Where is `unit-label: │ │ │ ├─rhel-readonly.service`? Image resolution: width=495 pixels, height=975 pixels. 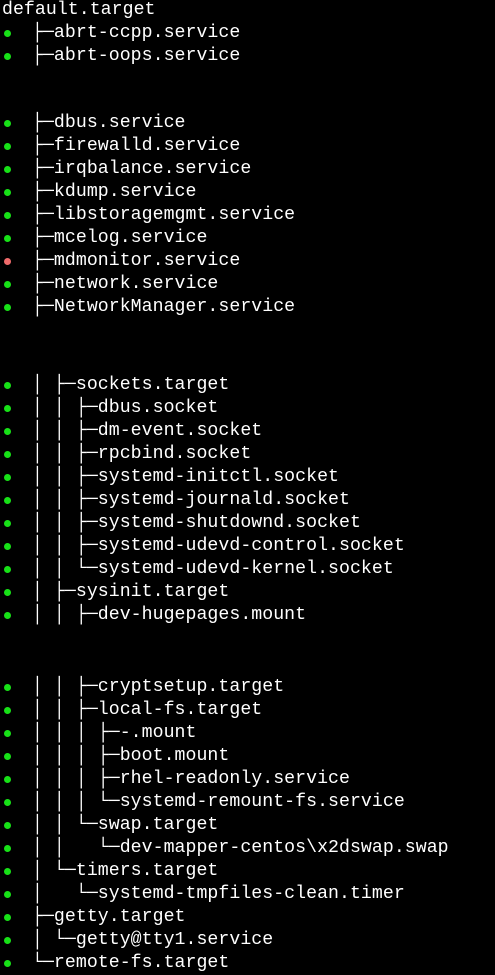 unit-label: │ │ │ ├─rhel-readonly.service is located at coordinates (191, 778).